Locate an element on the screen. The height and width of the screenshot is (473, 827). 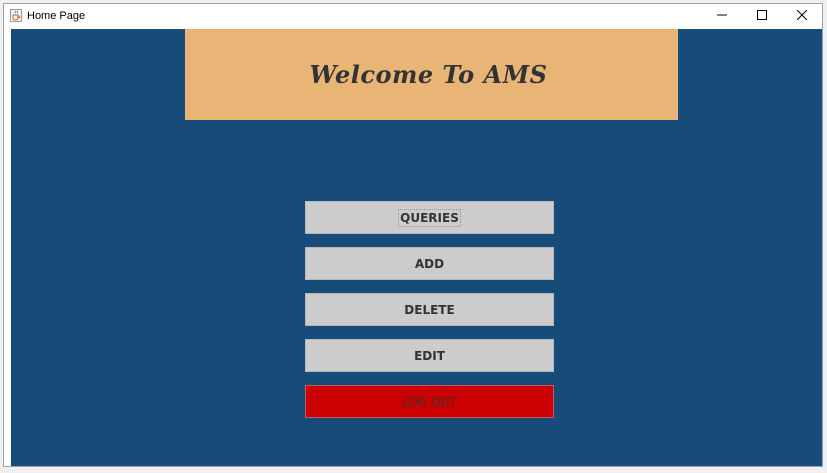
close-button is located at coordinates (802, 16).